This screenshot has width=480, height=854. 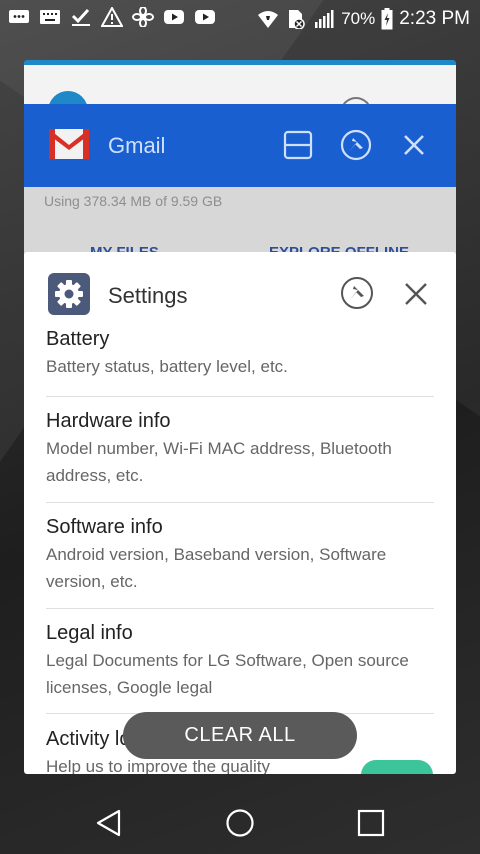 I want to click on gmail-logo-icon, so click(x=69, y=144).